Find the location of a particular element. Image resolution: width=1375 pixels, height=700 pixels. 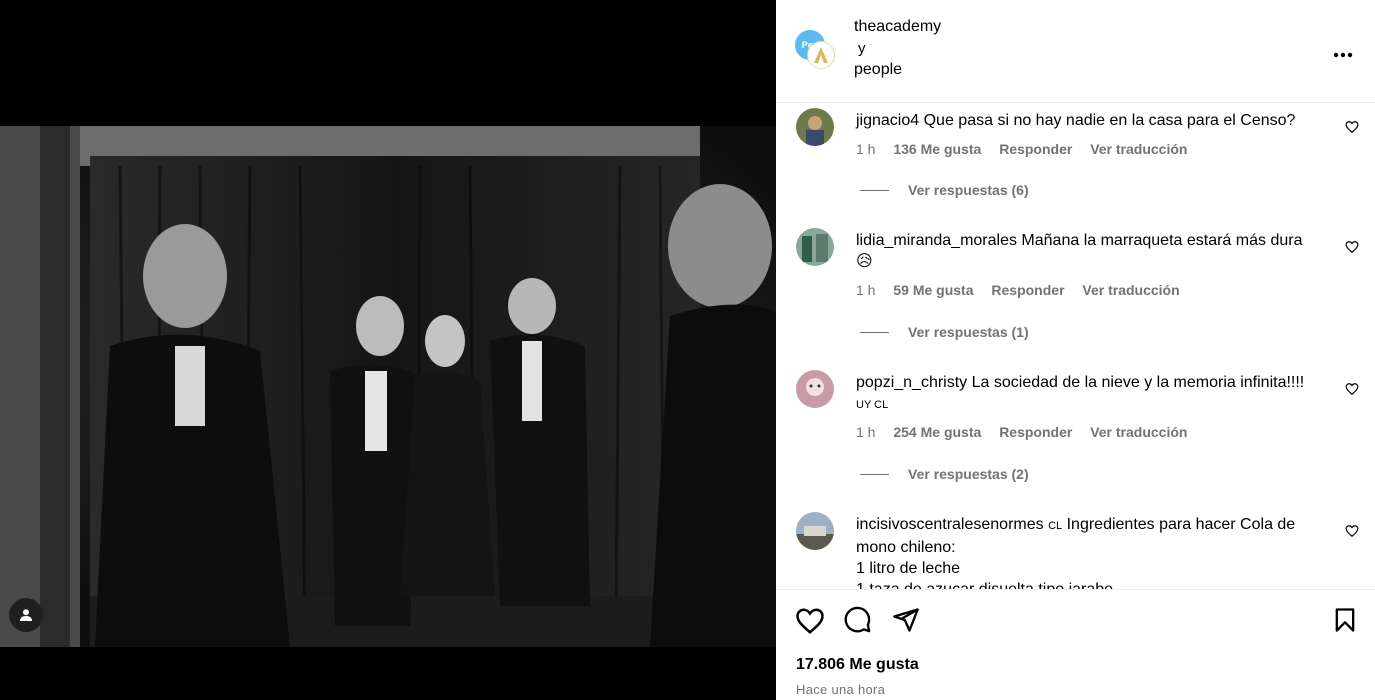

comment-emoji: 😥 is located at coordinates (864, 261).